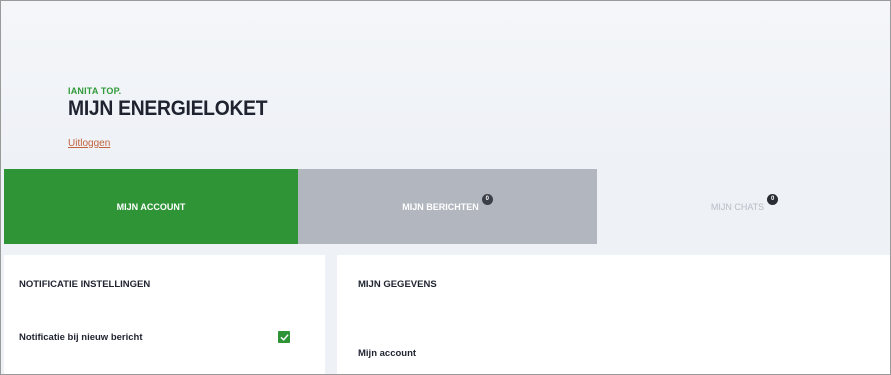 The width and height of the screenshot is (891, 375). Describe the element at coordinates (89, 143) in the screenshot. I see `logout-link: Uitloggen` at that location.